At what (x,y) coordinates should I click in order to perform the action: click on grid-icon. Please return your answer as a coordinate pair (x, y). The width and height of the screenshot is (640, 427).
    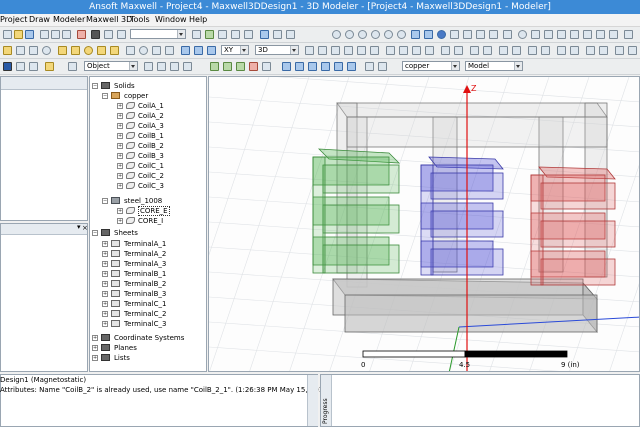
    Looking at the image, I should click on (121, 34).